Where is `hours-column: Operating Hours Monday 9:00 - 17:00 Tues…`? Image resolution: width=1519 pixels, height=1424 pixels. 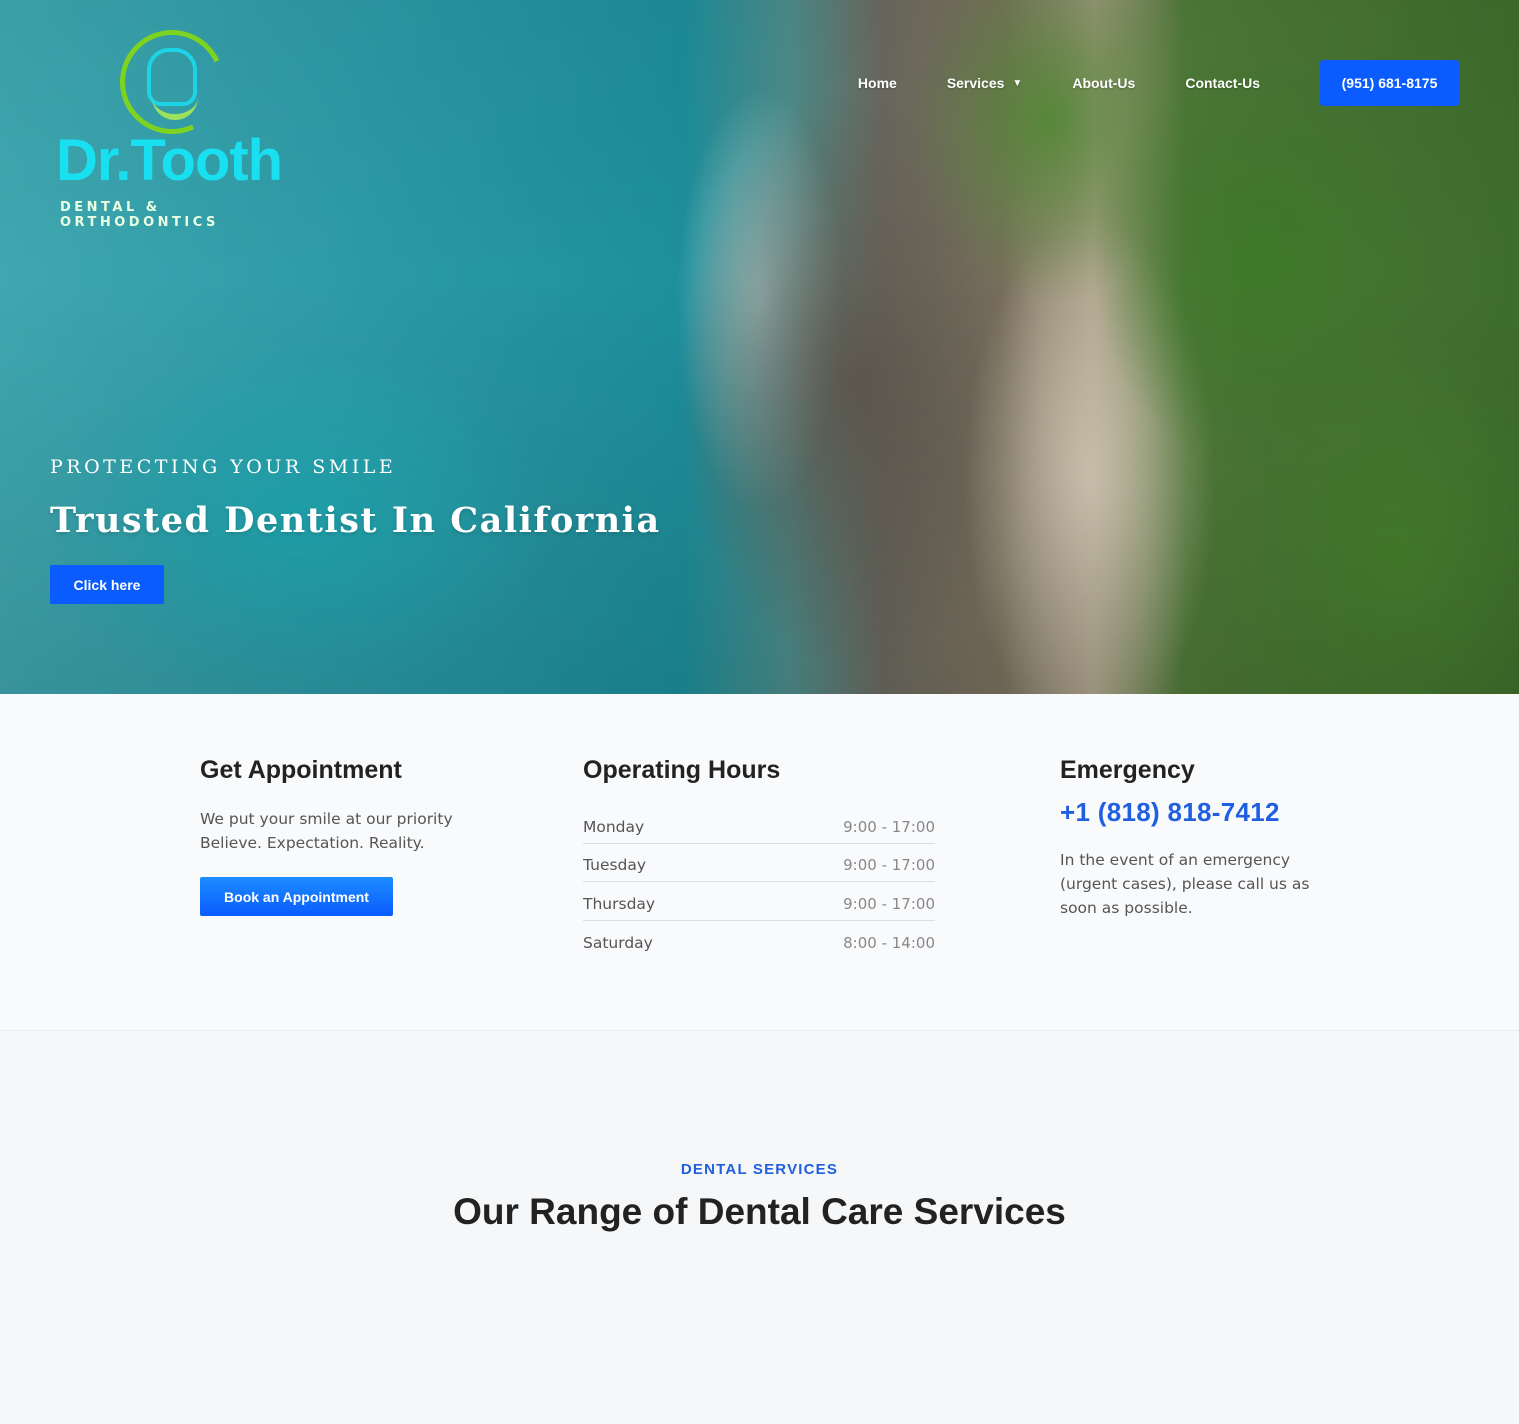 hours-column: Operating Hours Monday 9:00 - 17:00 Tues… is located at coordinates (759, 857).